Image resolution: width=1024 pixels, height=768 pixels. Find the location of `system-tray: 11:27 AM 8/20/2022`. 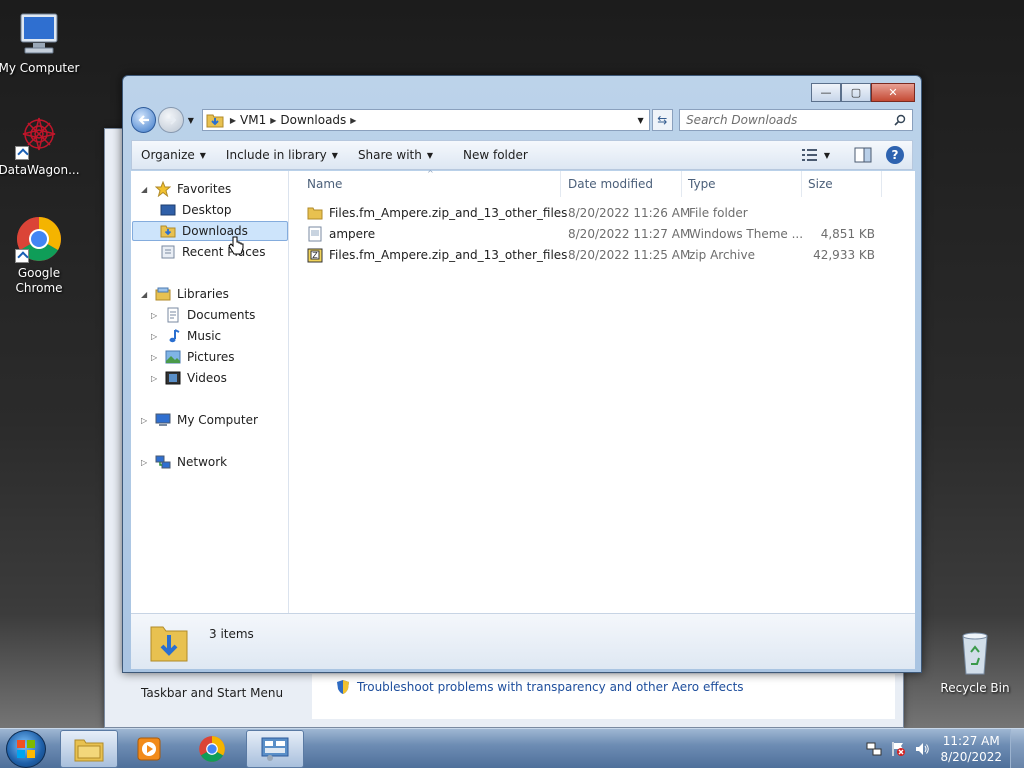

system-tray: 11:27 AM 8/20/2022 is located at coordinates (939, 748).